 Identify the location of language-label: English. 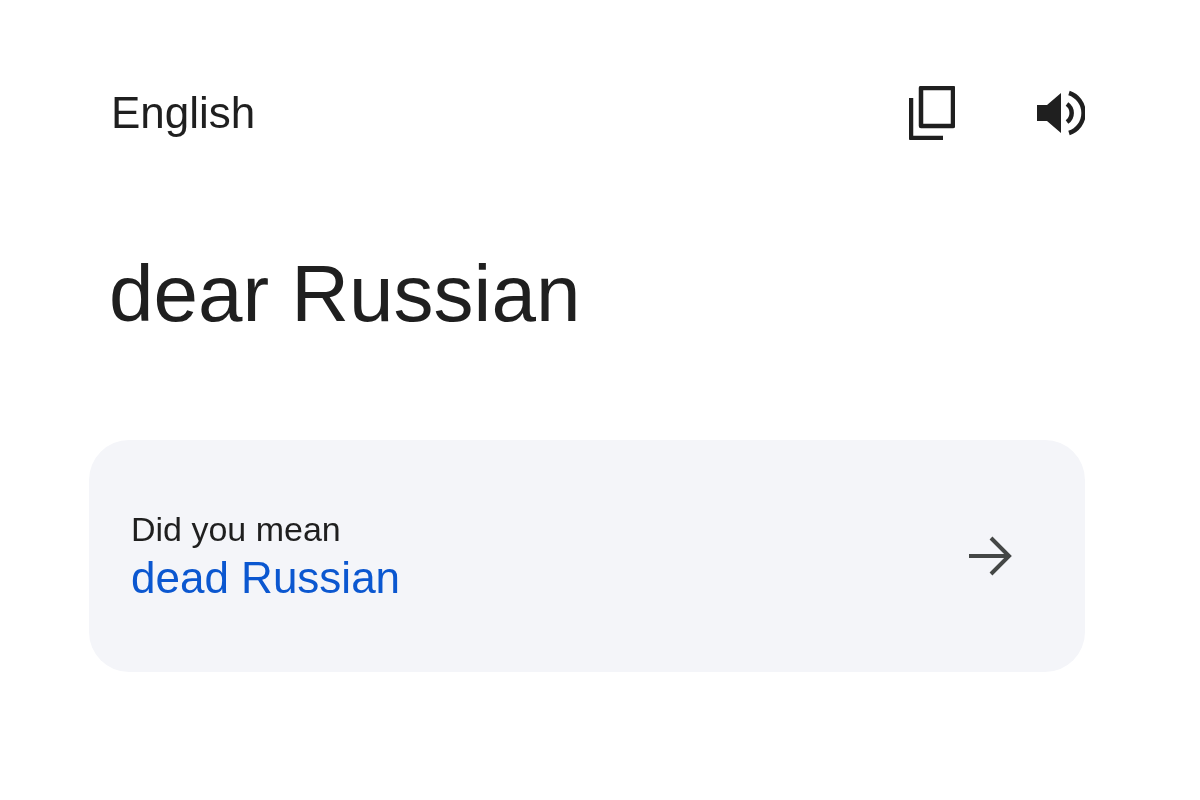
(183, 113).